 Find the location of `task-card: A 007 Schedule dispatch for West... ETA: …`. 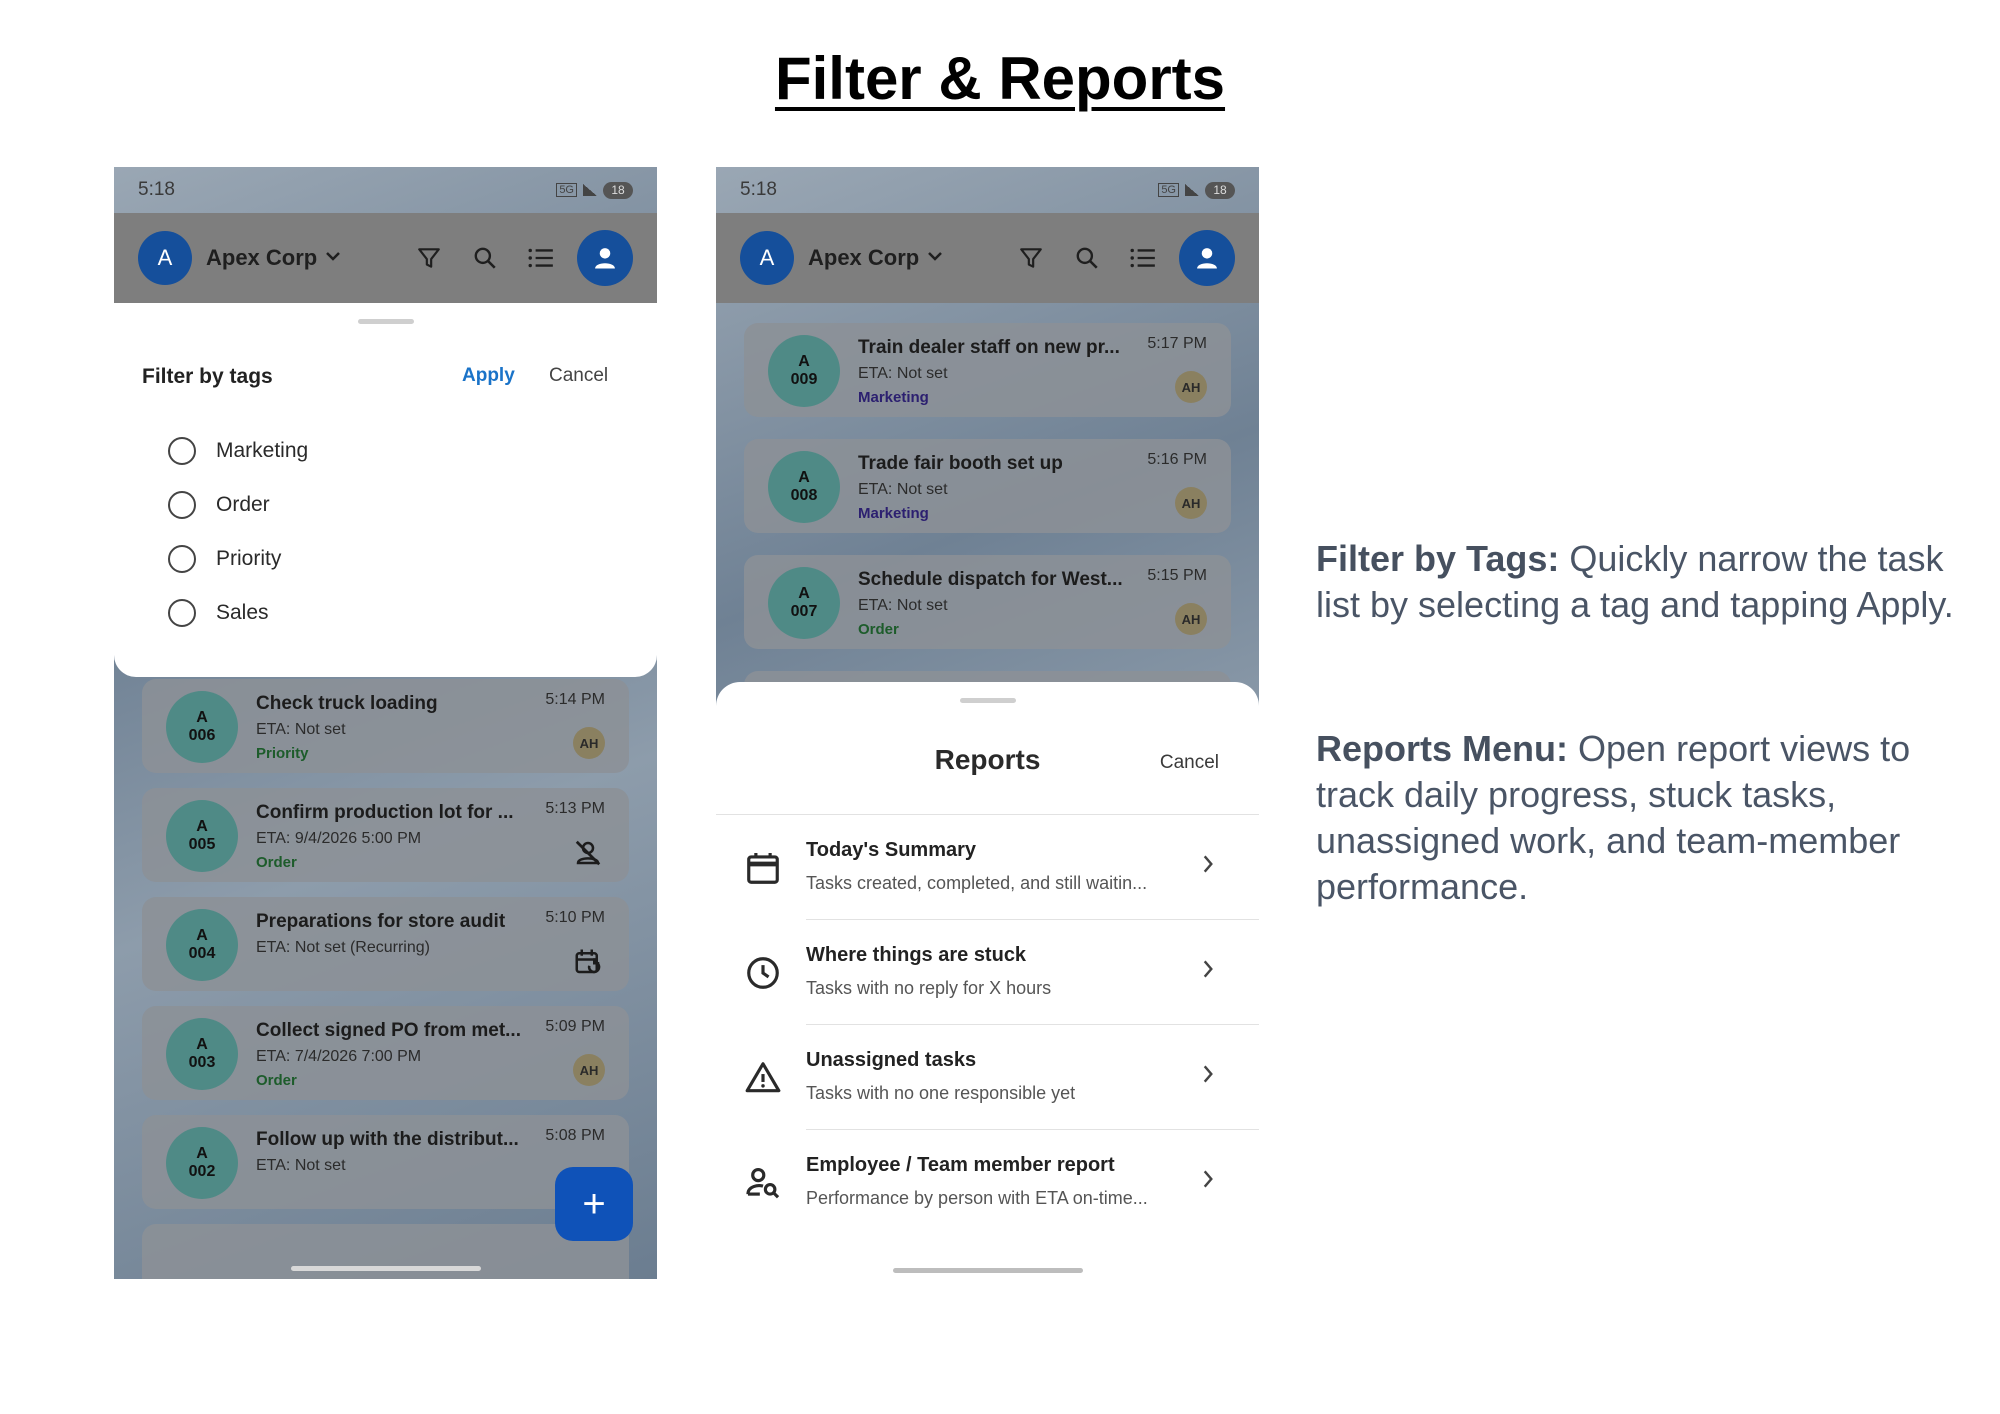

task-card: A 007 Schedule dispatch for West... ETA: … is located at coordinates (987, 602).